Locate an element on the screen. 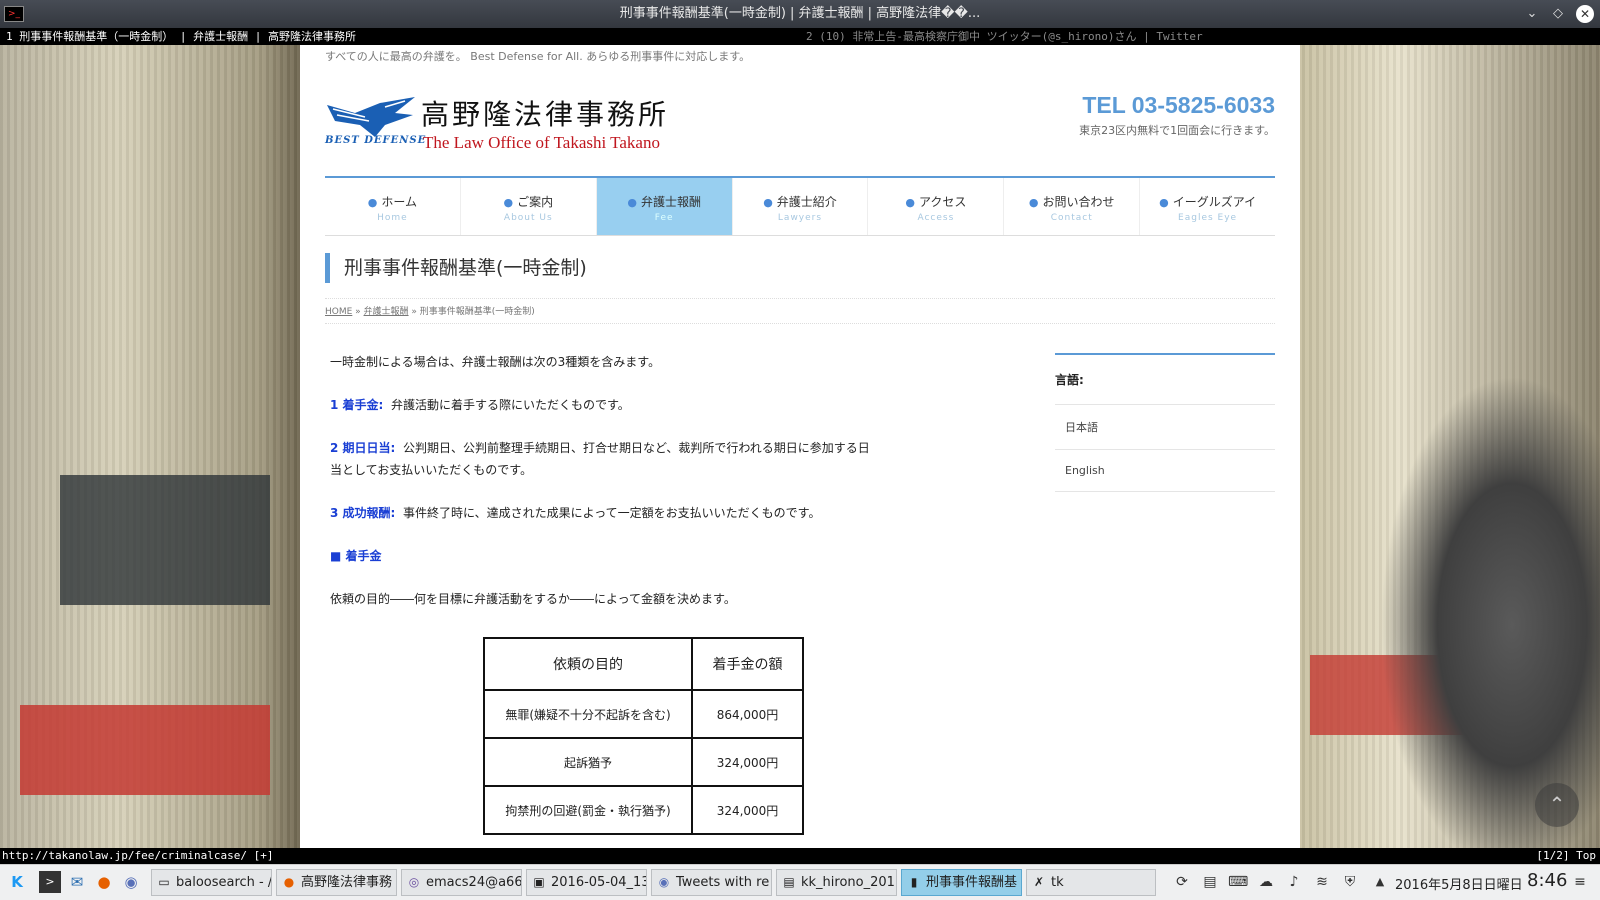 This screenshot has height=900, width=1600. logo-japanese-name: 高野隆法律事務所 is located at coordinates (545, 114).